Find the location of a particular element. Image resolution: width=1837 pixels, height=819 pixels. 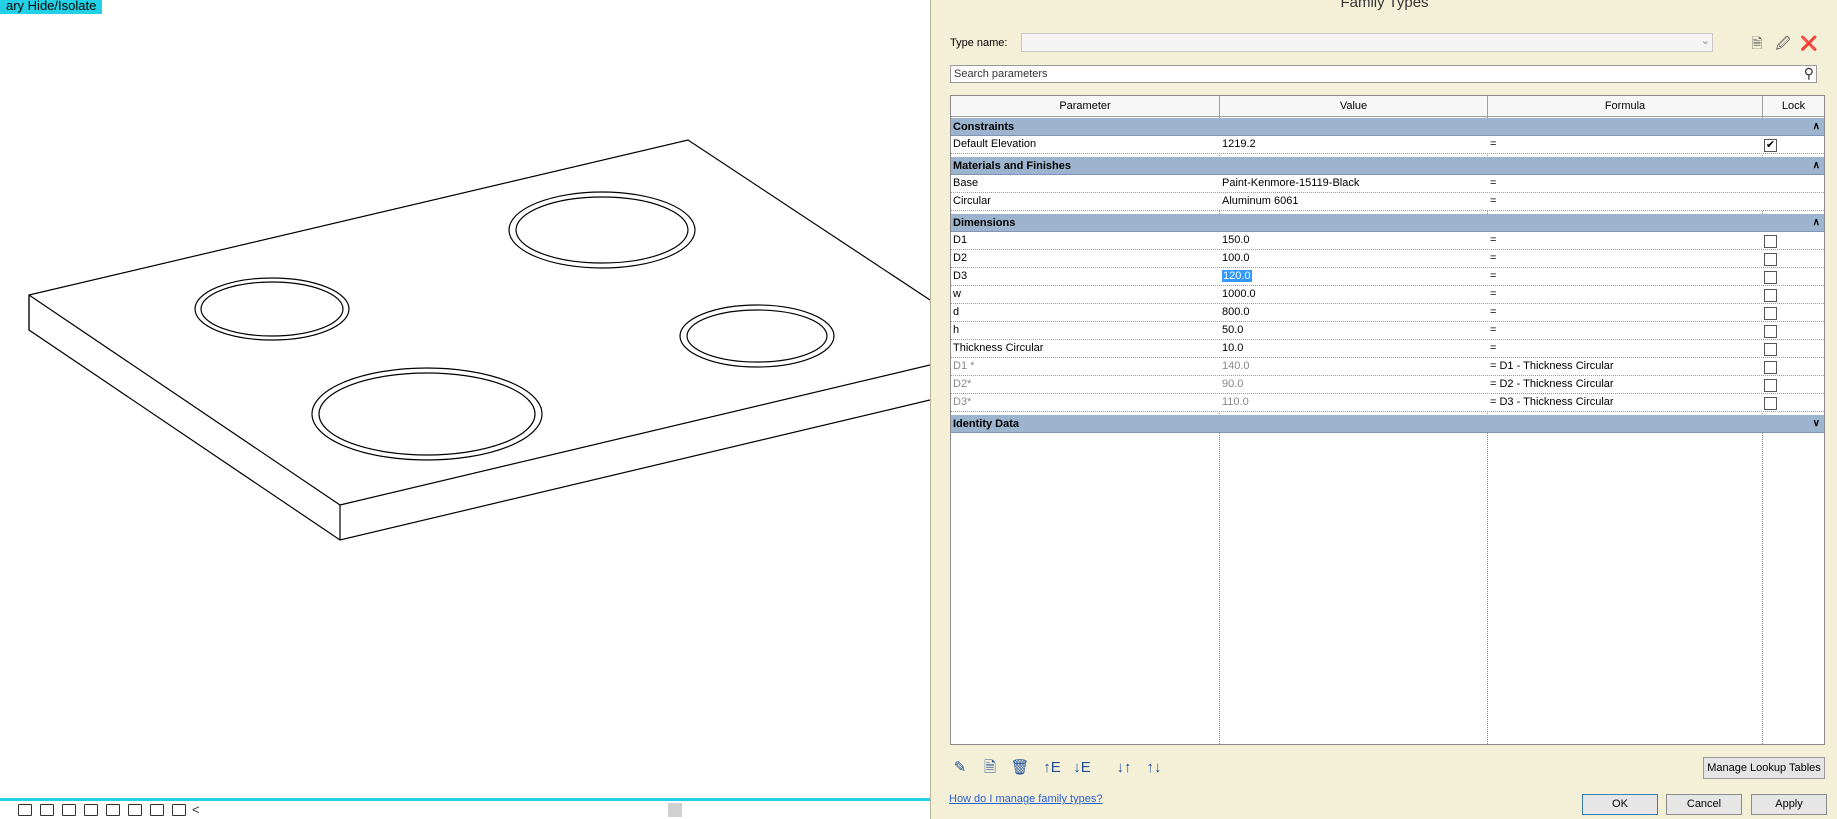

parameter-row: Thickness Circular 10.0 = is located at coordinates (1387, 349).